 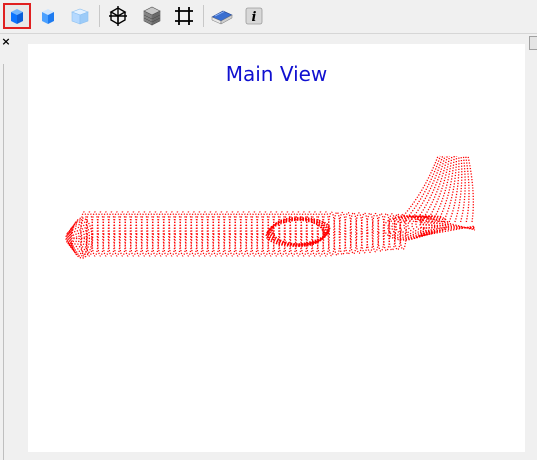 I want to click on frame-icon, so click(x=184, y=16).